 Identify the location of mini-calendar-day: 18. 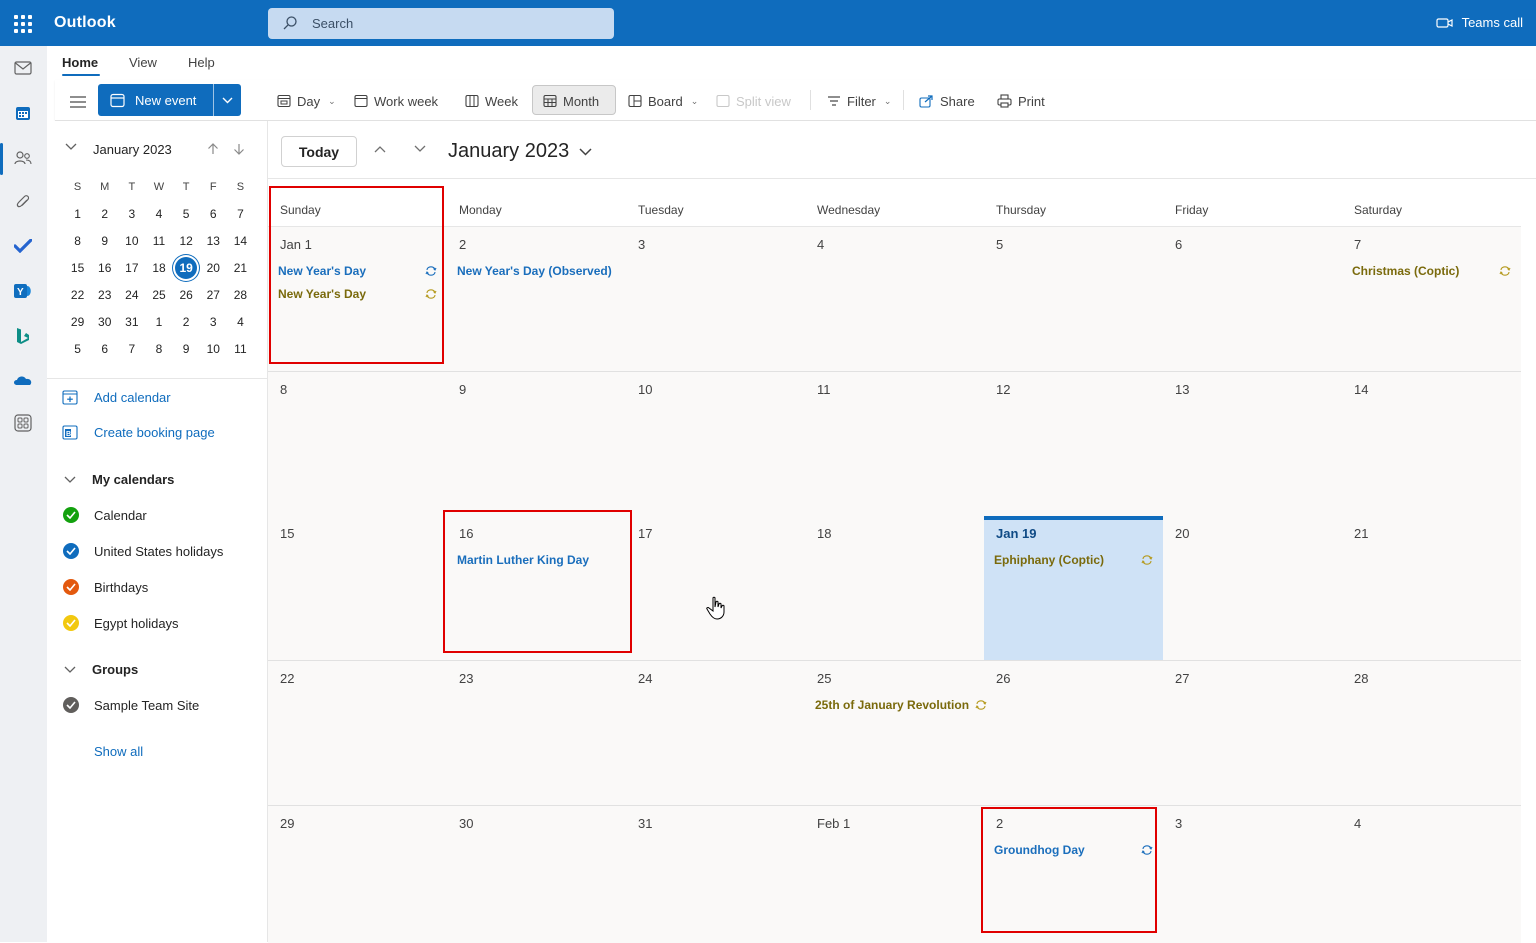
(158, 268).